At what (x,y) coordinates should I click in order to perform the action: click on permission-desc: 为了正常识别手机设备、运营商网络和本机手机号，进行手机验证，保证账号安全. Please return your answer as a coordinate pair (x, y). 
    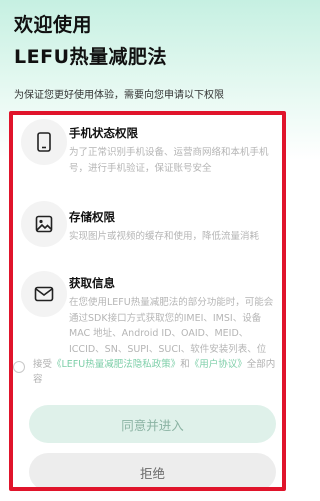
    Looking at the image, I should click on (169, 160).